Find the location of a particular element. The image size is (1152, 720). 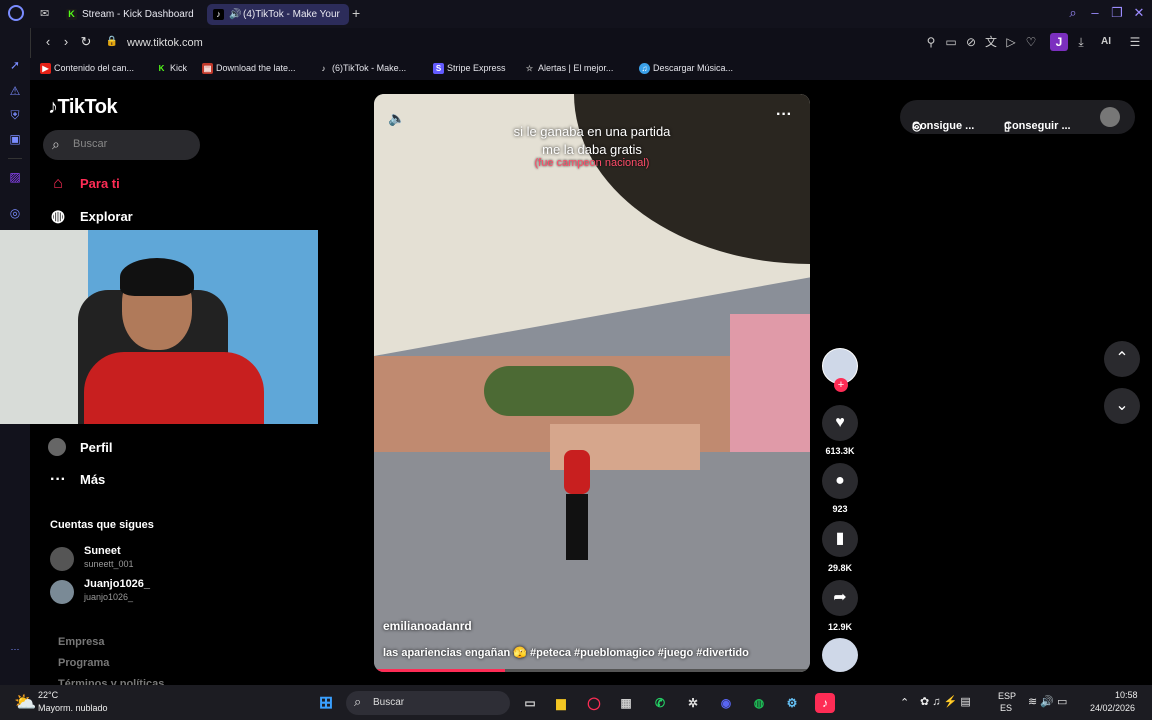

comment-button: ● is located at coordinates (840, 481).